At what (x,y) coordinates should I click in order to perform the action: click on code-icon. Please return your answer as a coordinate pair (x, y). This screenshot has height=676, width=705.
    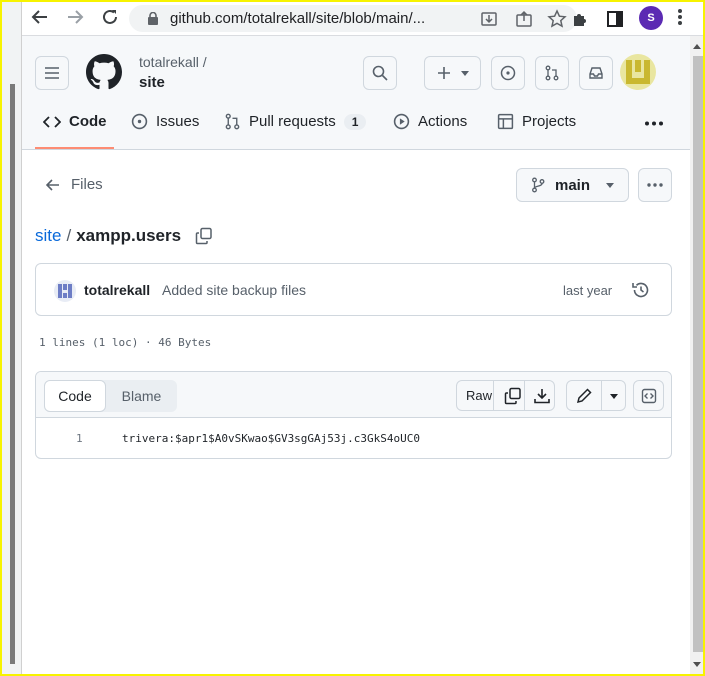
    Looking at the image, I should click on (52, 121).